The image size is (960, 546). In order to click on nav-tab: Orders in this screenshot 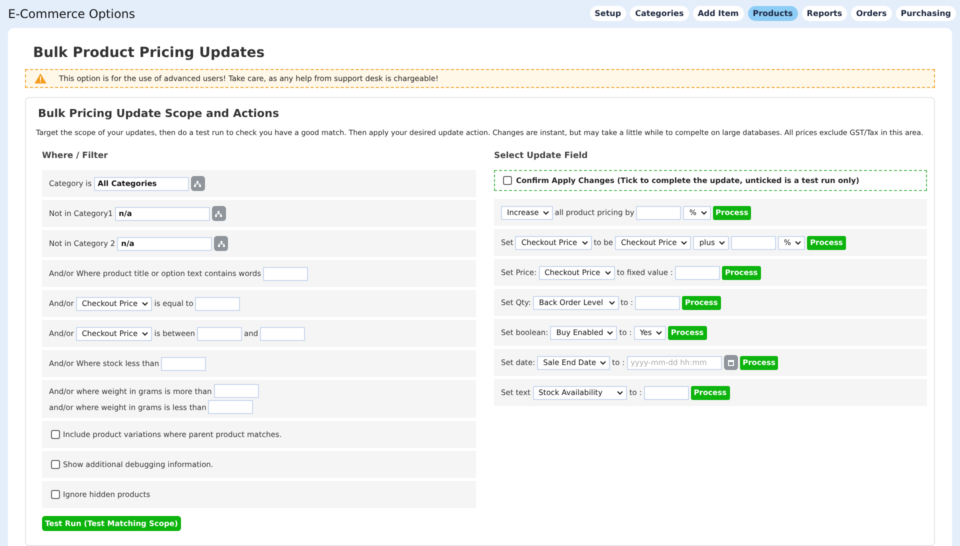, I will do `click(871, 13)`.